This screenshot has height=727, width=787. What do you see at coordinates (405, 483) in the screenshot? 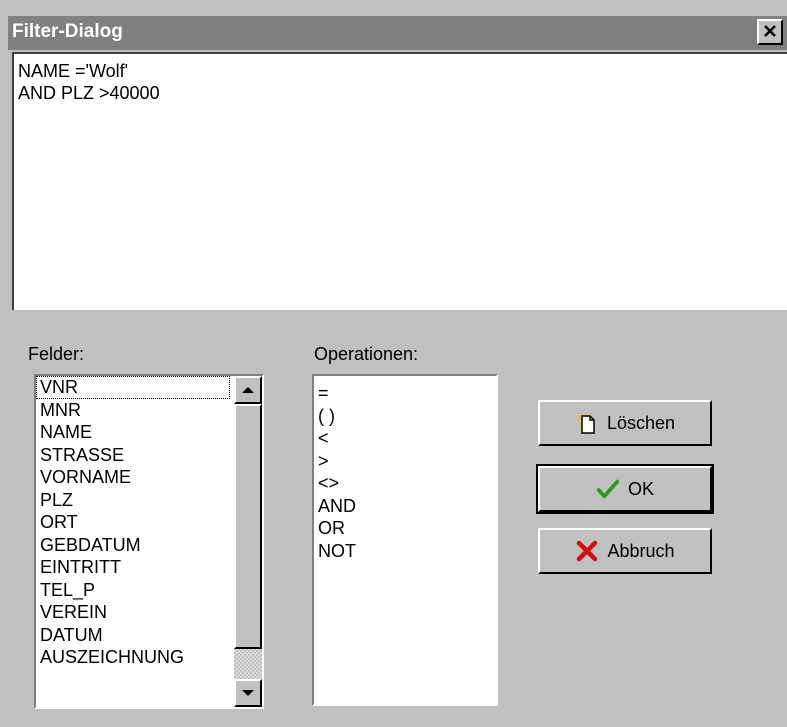
I see `operation-item-not-equal: <>` at bounding box center [405, 483].